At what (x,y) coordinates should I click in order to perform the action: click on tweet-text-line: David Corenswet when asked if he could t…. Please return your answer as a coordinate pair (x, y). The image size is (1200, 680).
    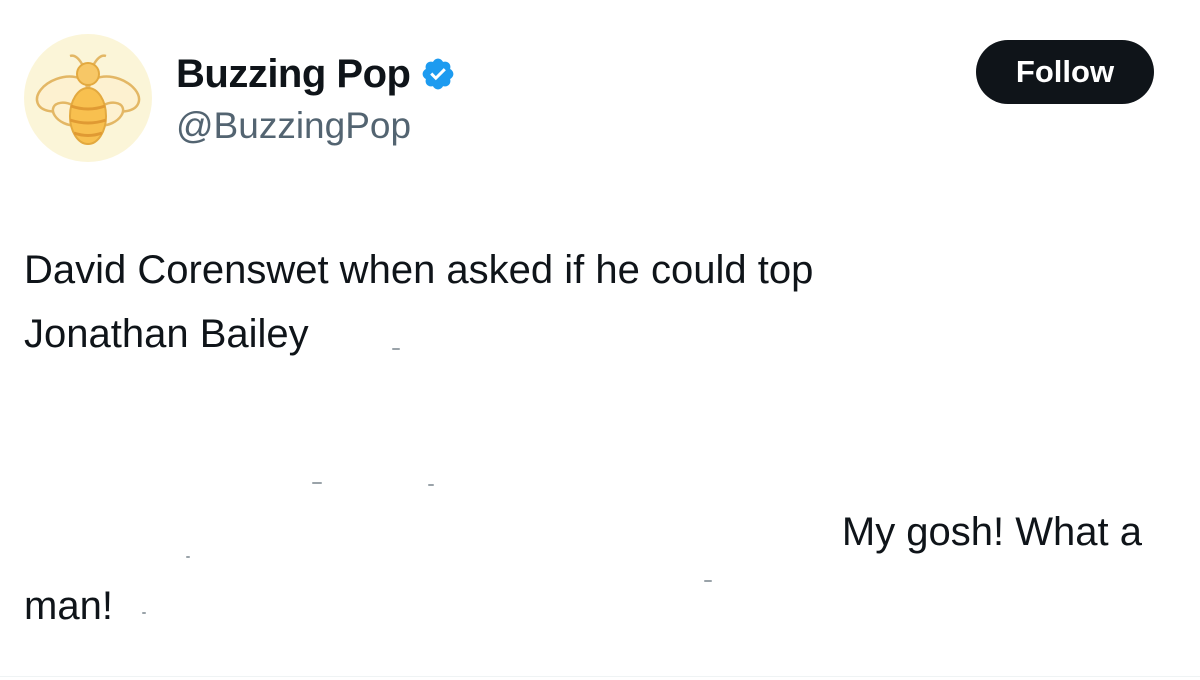
    Looking at the image, I should click on (419, 270).